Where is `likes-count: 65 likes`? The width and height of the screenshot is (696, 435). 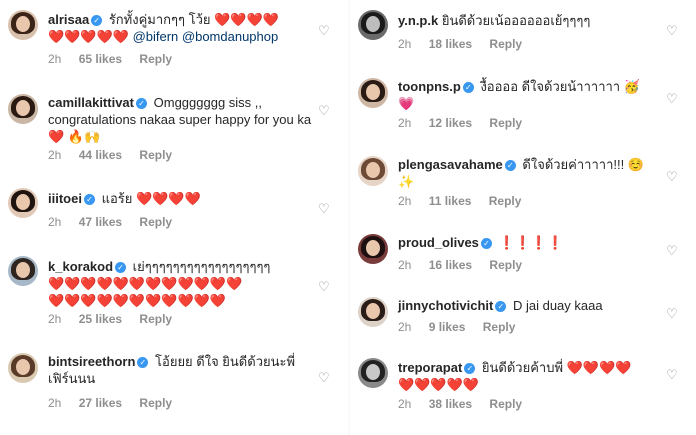 likes-count: 65 likes is located at coordinates (100, 59).